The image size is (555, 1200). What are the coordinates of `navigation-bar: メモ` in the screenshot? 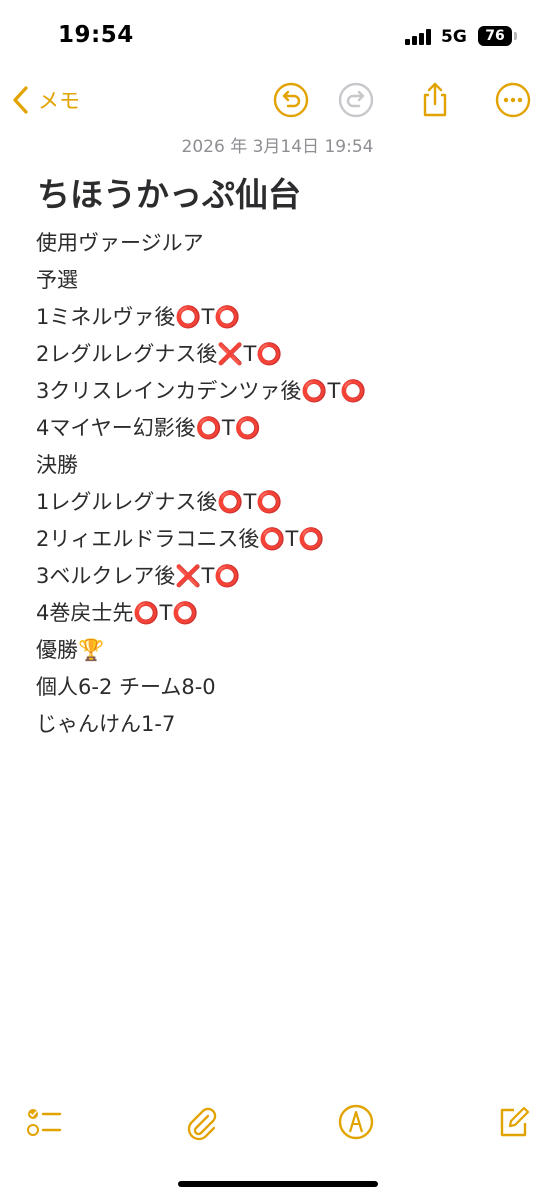 It's located at (277, 100).